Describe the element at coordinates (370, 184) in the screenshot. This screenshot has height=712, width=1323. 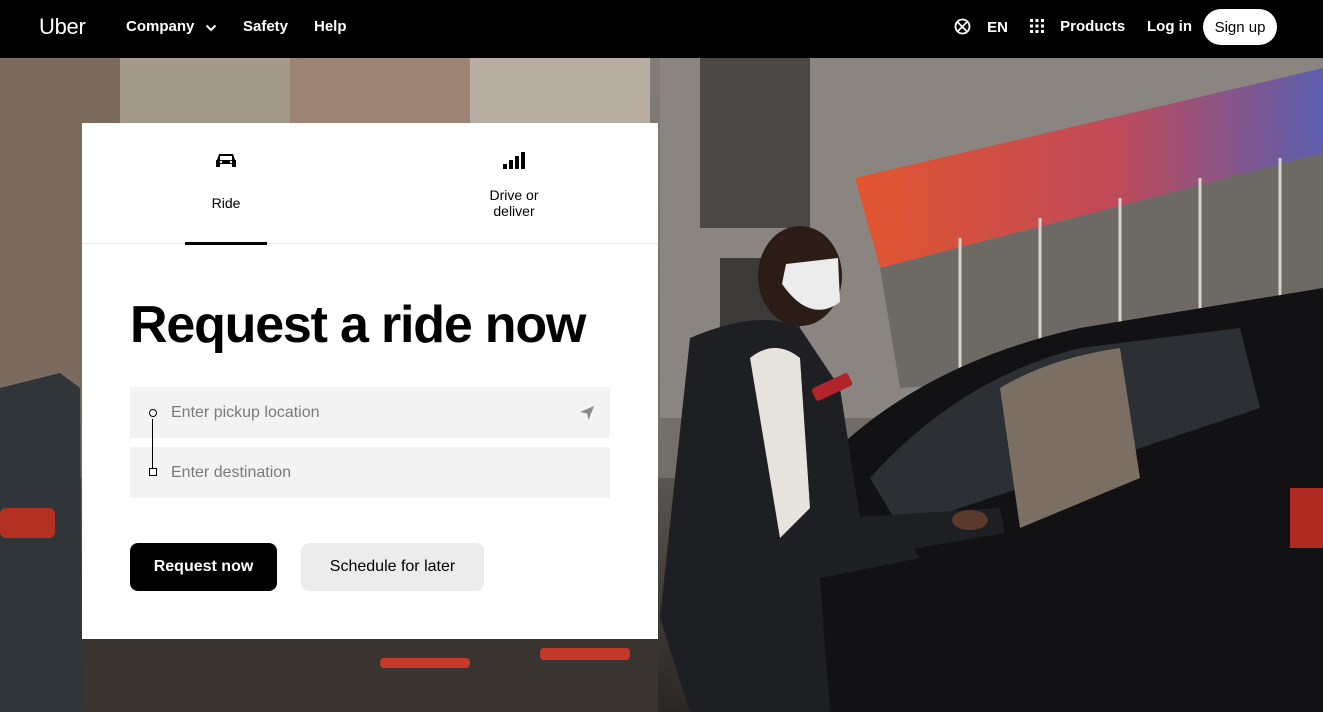
I see `product-tabs: Ride Drive or deliver` at that location.